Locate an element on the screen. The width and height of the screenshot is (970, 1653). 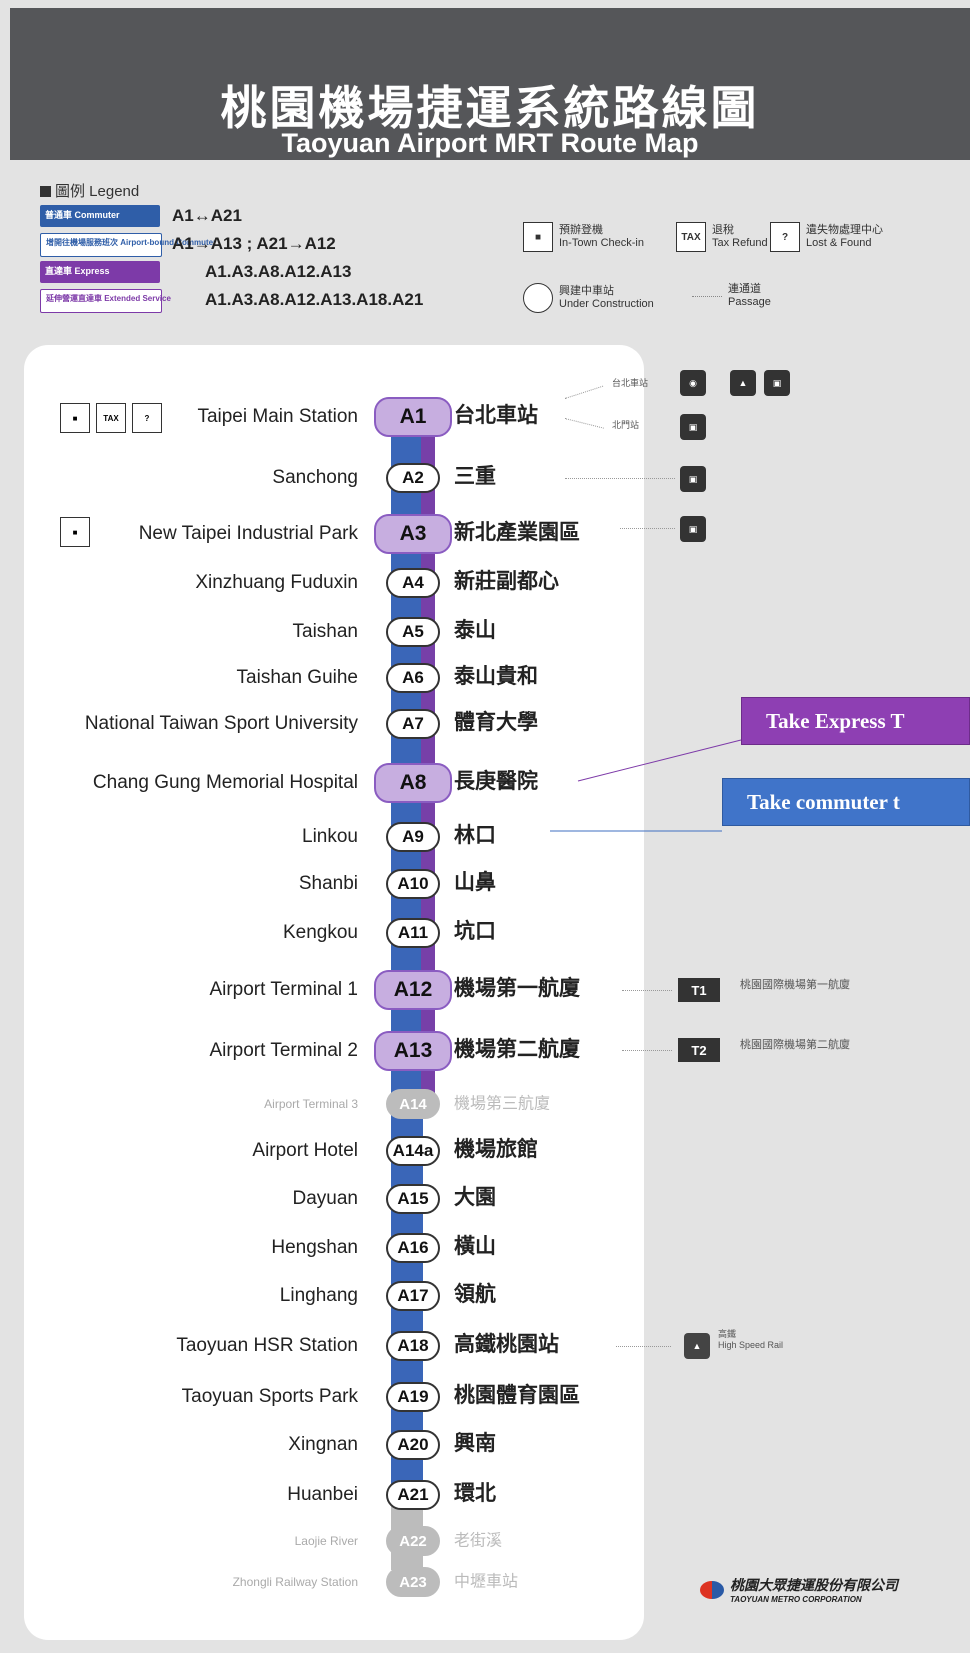
station-name-en: Taoyuan Sports Park is located at coordinates (269, 1396).